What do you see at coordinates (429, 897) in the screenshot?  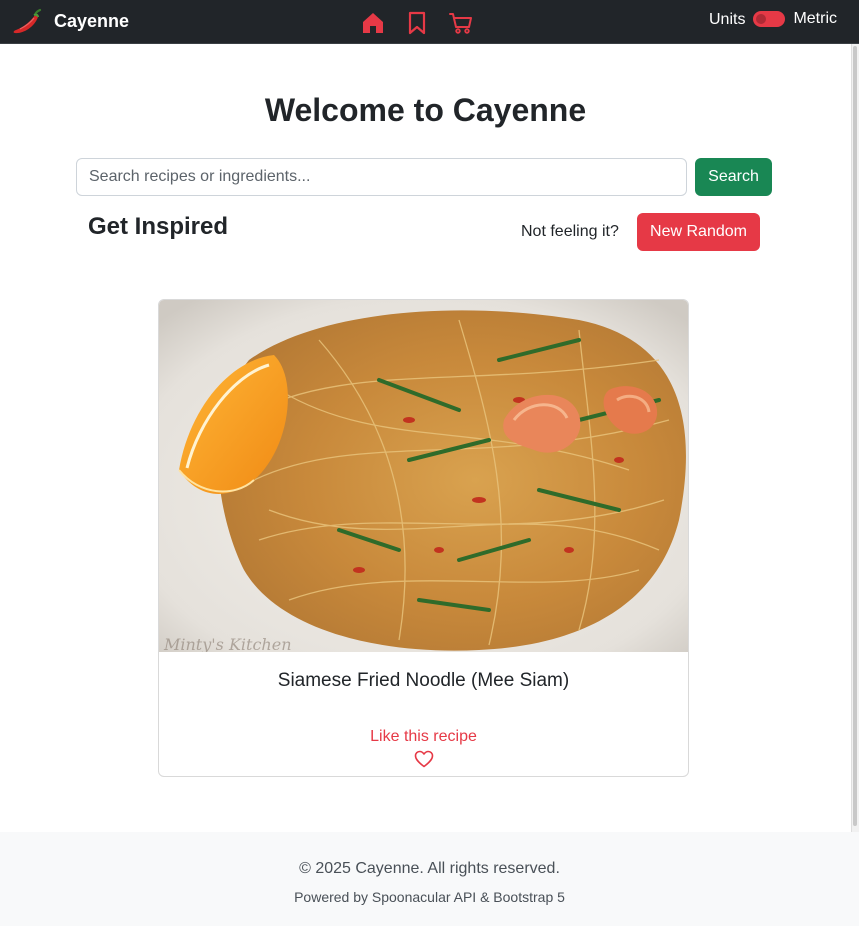 I see `powered-by-text: Powered by Spoonacular API & Bootstrap 5` at bounding box center [429, 897].